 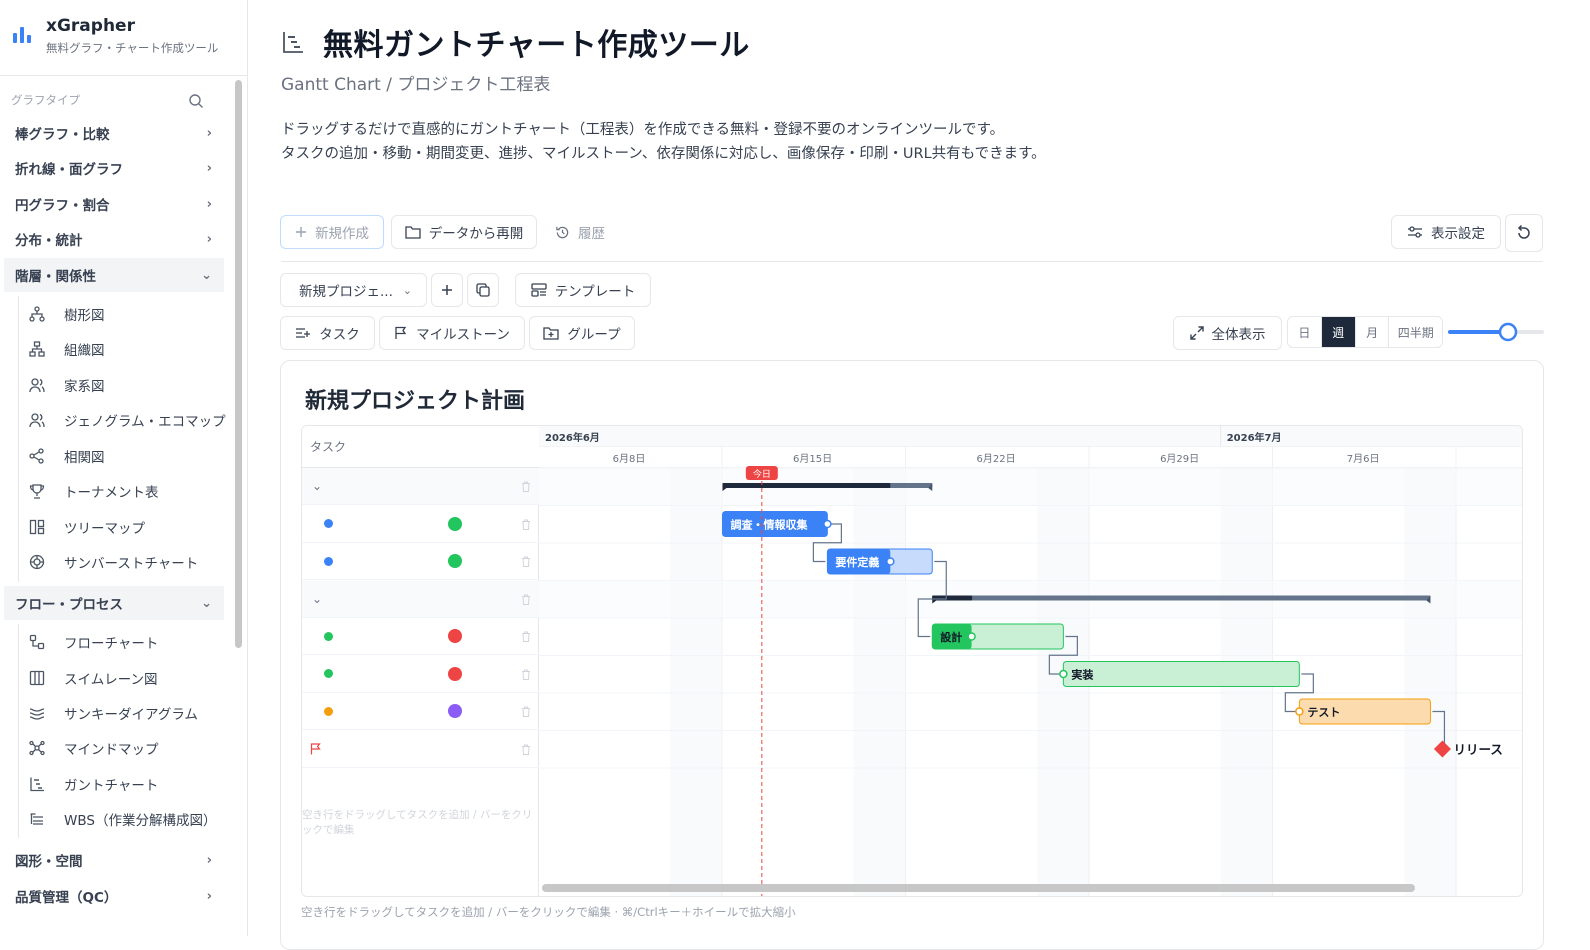 I want to click on project-select: 新規プロジェ... ⌄, so click(x=353, y=290).